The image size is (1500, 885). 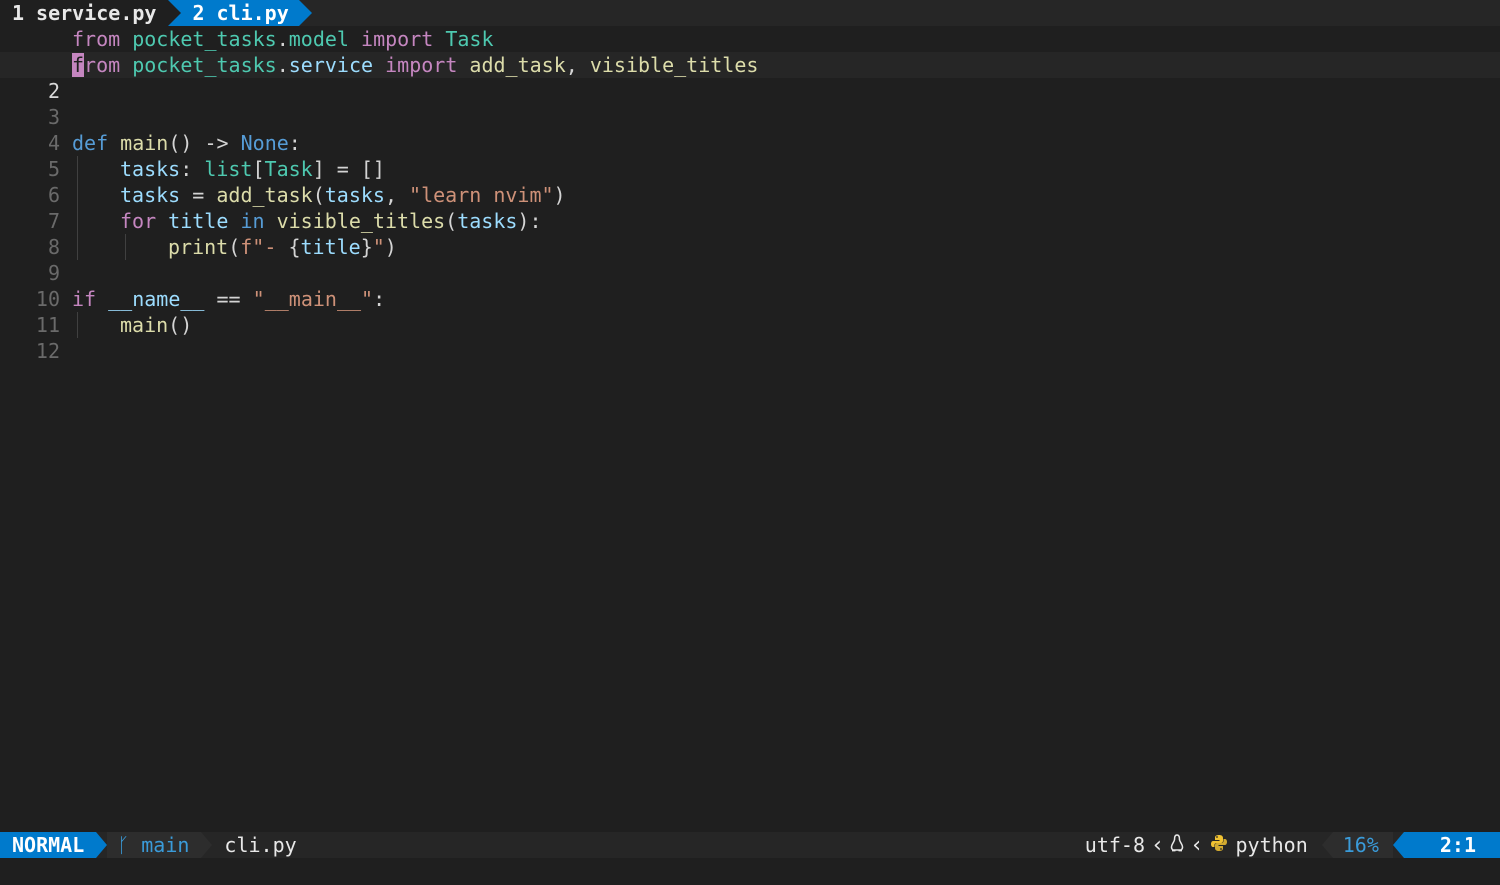 I want to click on code-line: 11 if __name__ == "__main__":, so click(x=750, y=311).